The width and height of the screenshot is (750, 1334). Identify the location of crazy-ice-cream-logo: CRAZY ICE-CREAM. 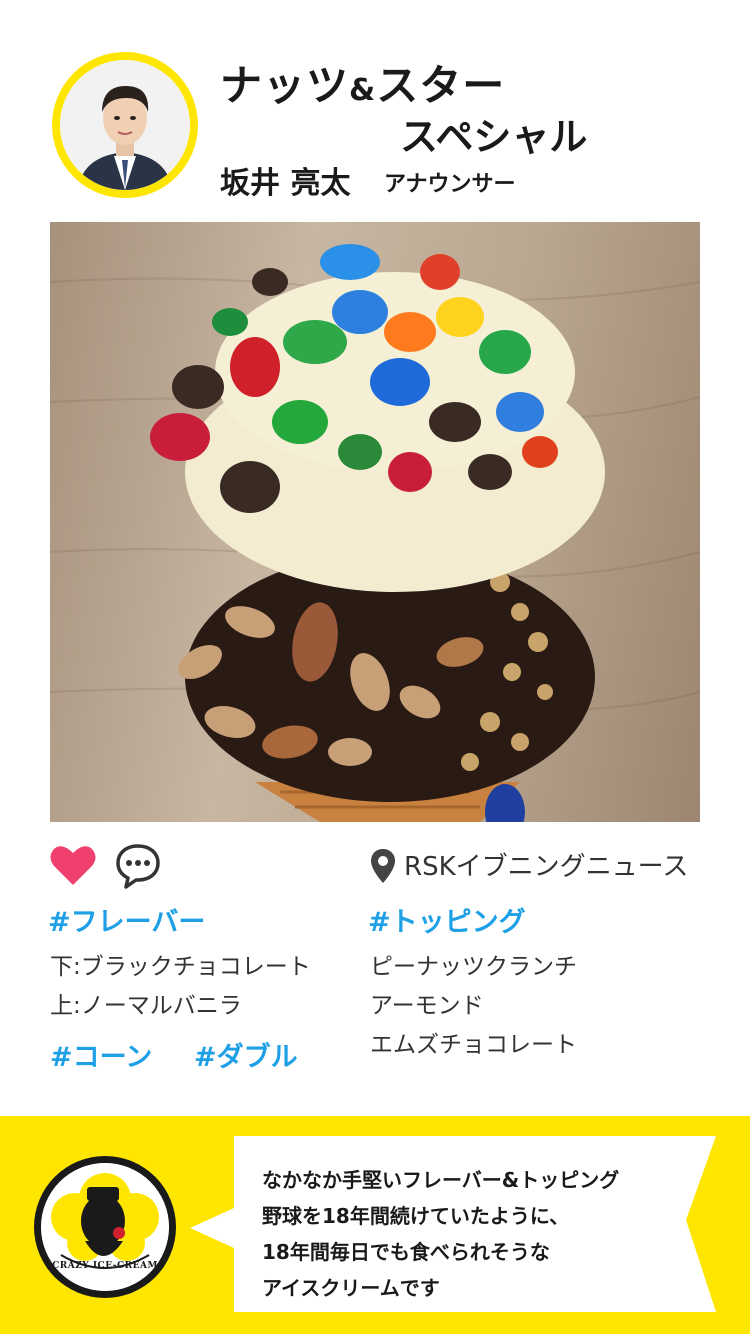
(105, 1227).